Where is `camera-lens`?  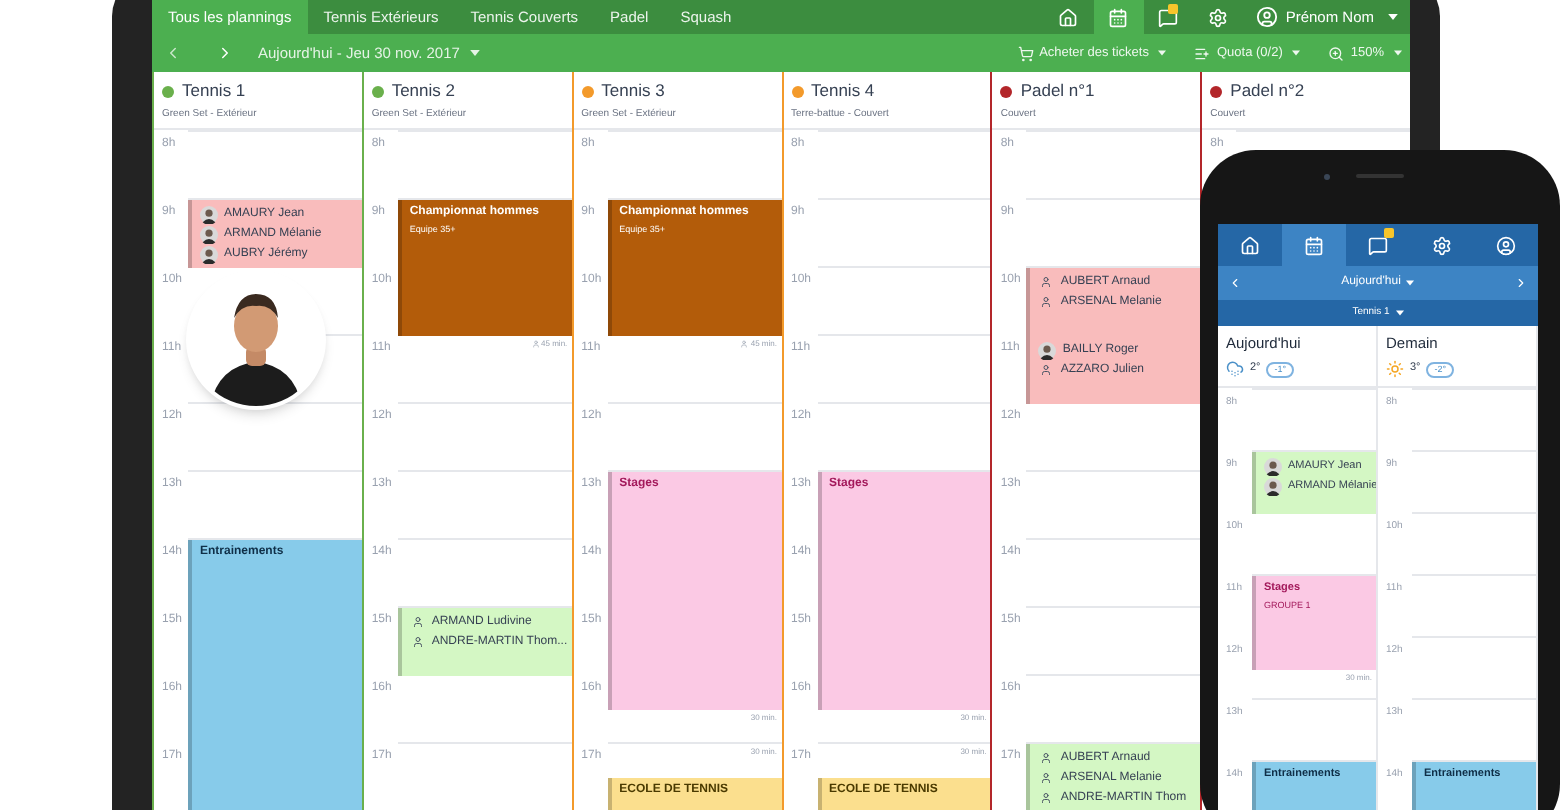
camera-lens is located at coordinates (1327, 177).